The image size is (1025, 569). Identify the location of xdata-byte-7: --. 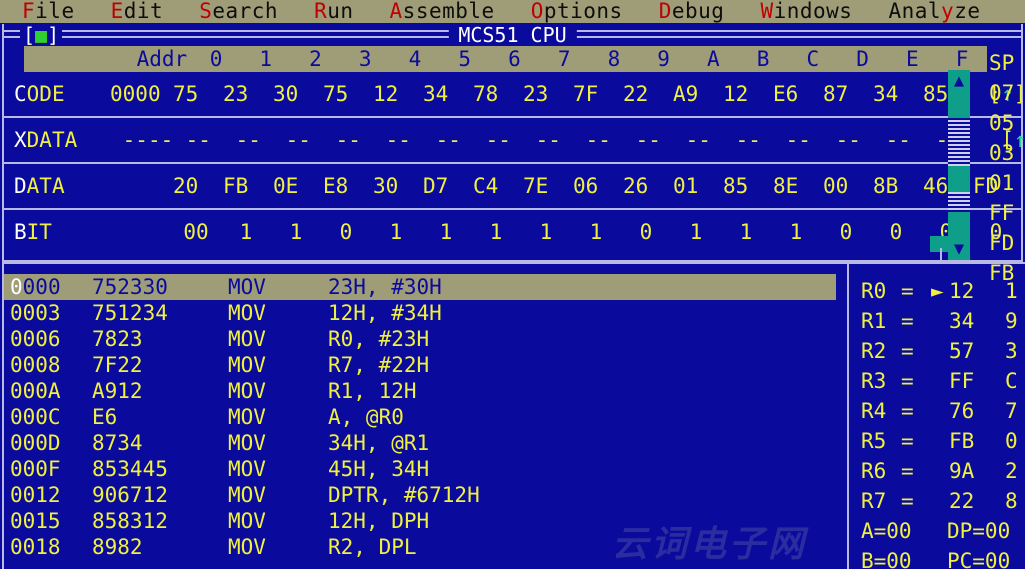
(548, 140).